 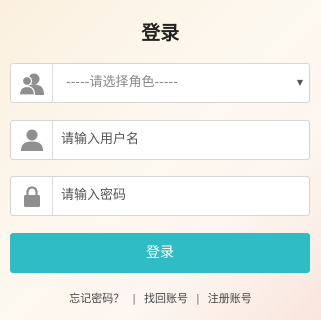 I want to click on user-group-icon, so click(x=31, y=84).